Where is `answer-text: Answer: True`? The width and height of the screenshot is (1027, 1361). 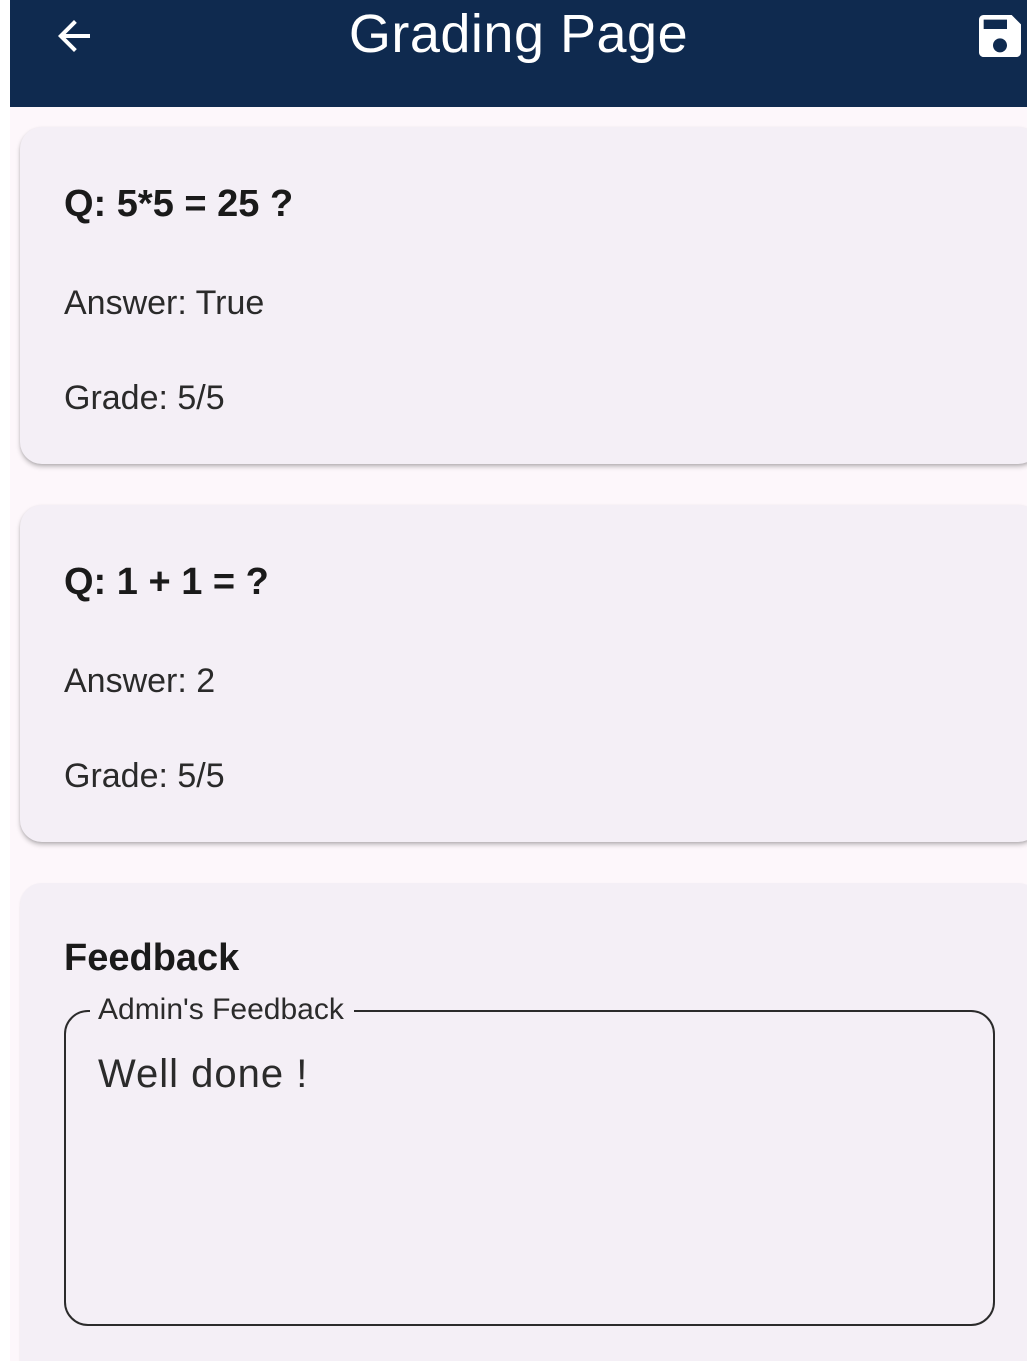
answer-text: Answer: True is located at coordinates (164, 303).